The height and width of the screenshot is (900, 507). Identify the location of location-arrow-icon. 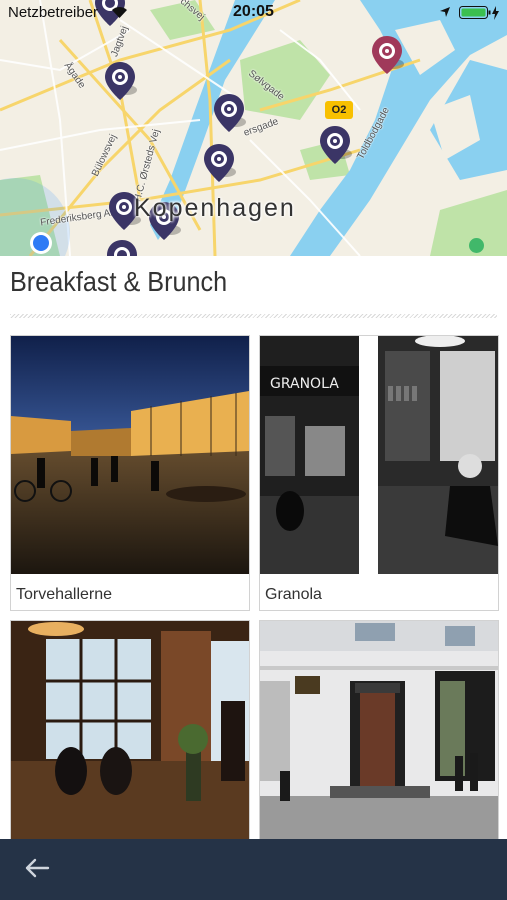
(445, 12).